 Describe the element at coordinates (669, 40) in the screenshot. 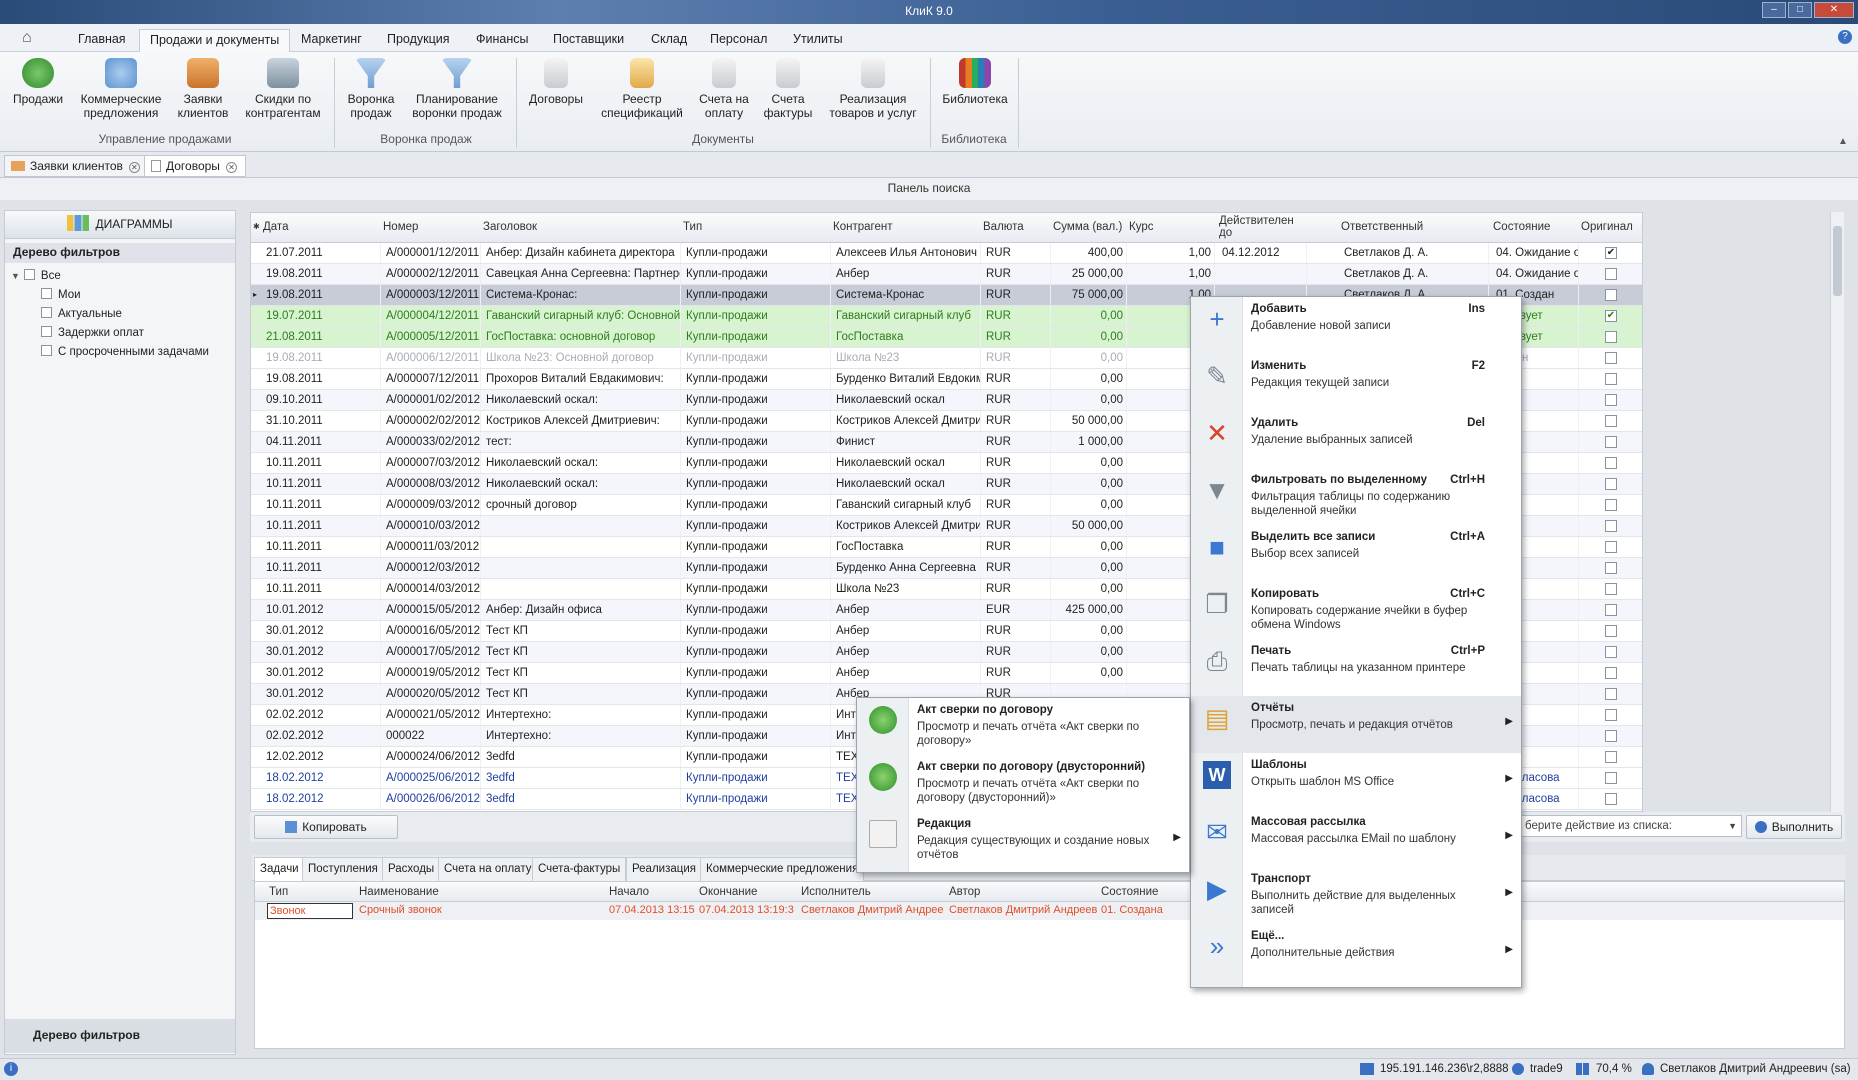

I see `tab-warehouse: Склад` at that location.